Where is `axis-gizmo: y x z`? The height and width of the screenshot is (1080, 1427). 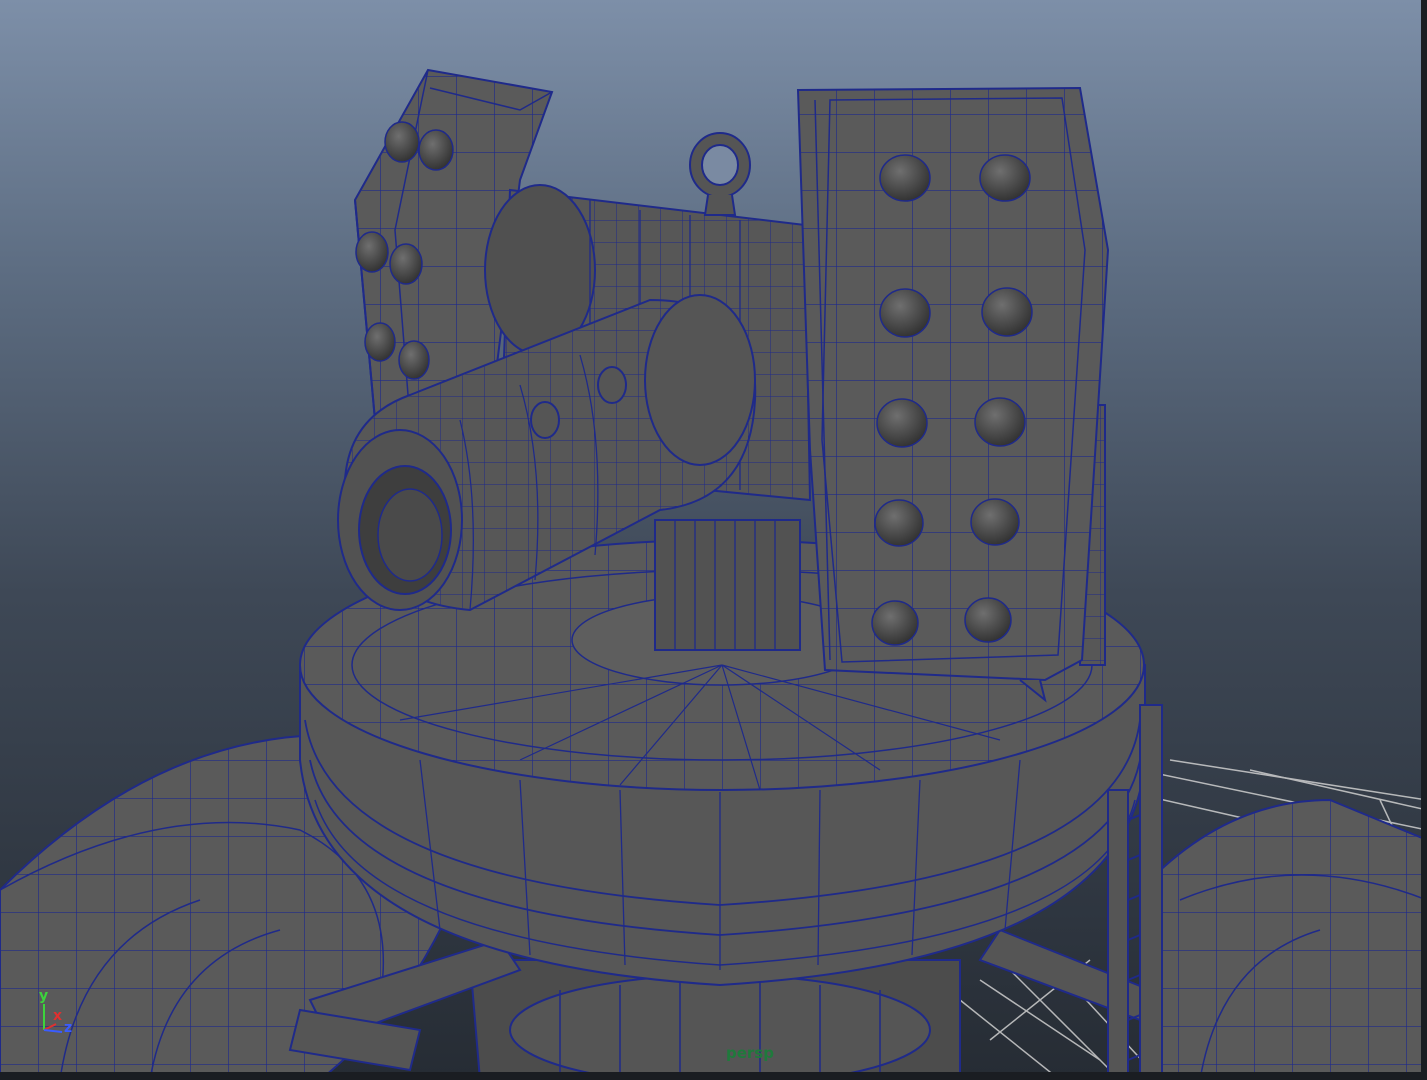
axis-gizmo: y x z is located at coordinates (64, 1019).